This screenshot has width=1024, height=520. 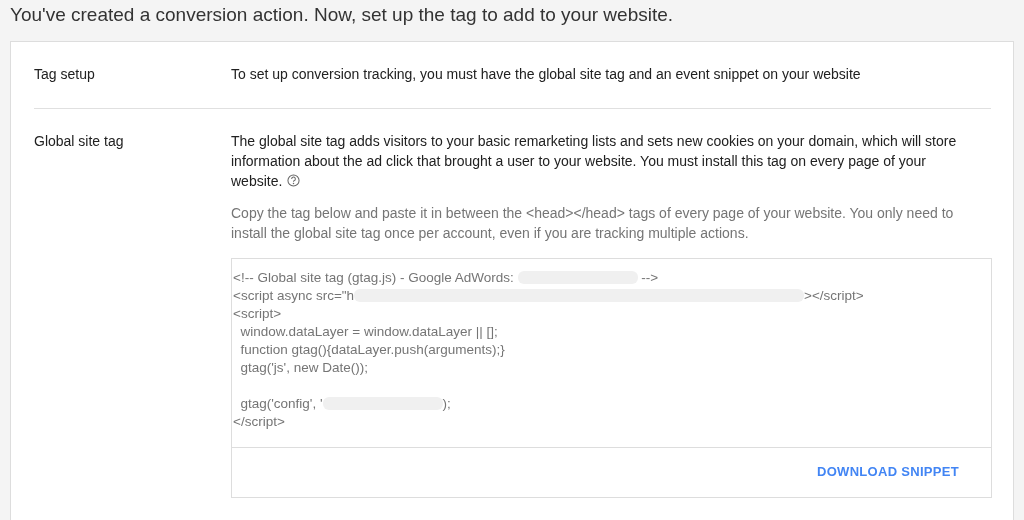 What do you see at coordinates (374, 277) in the screenshot?
I see `code-text: <!-- Global site tag (gtag.js) - Google AdWords:` at bounding box center [374, 277].